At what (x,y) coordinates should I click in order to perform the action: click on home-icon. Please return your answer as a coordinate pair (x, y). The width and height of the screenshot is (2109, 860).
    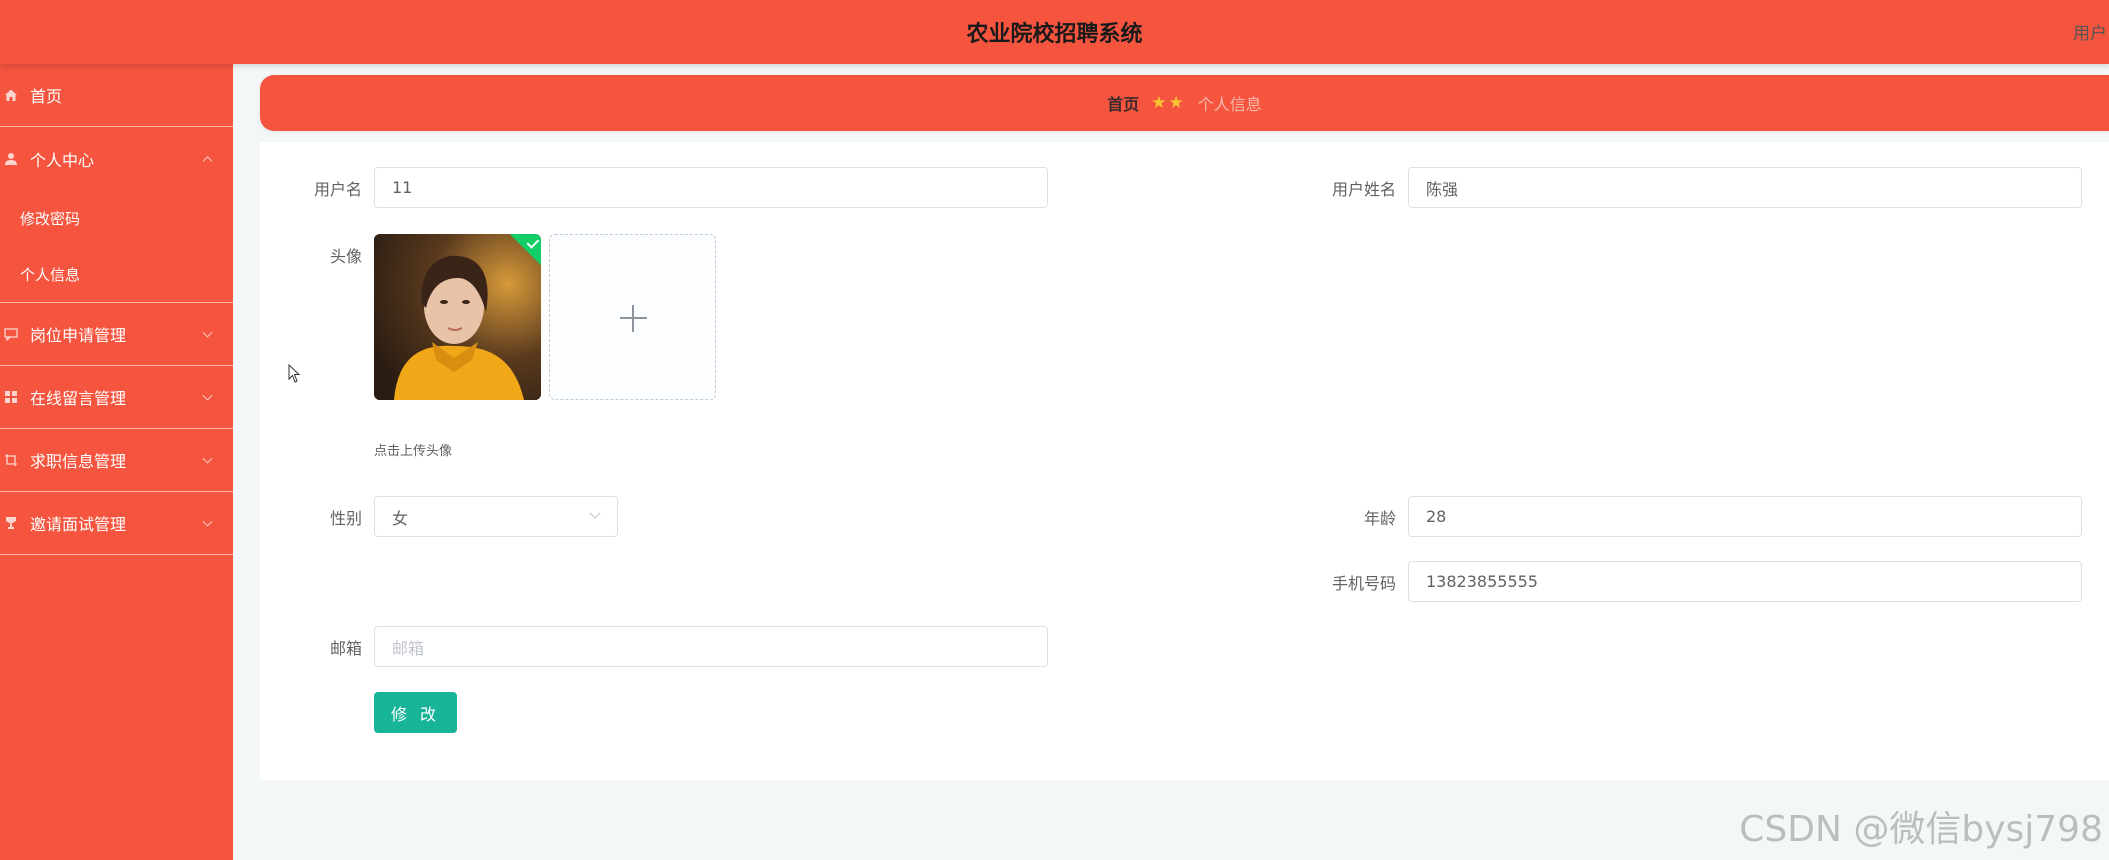
    Looking at the image, I should click on (11, 95).